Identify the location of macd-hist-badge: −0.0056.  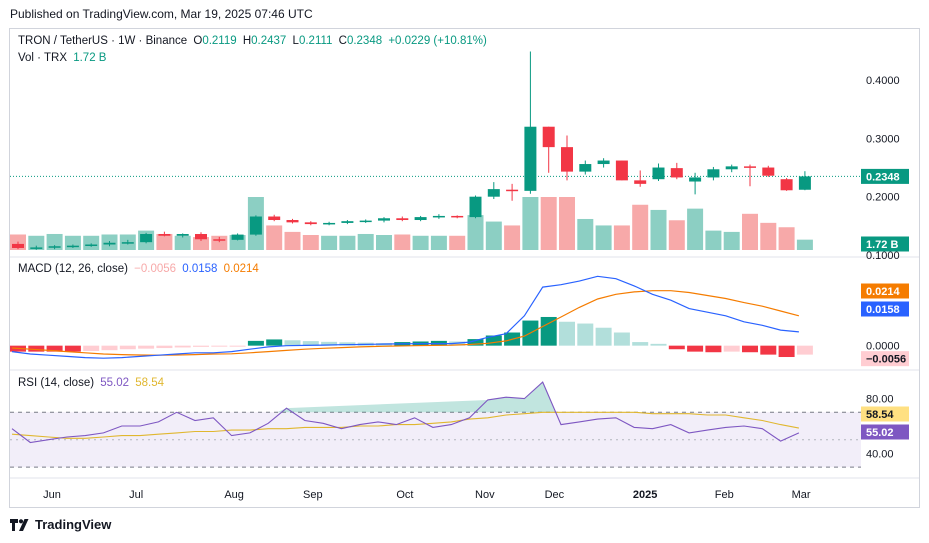
(886, 360).